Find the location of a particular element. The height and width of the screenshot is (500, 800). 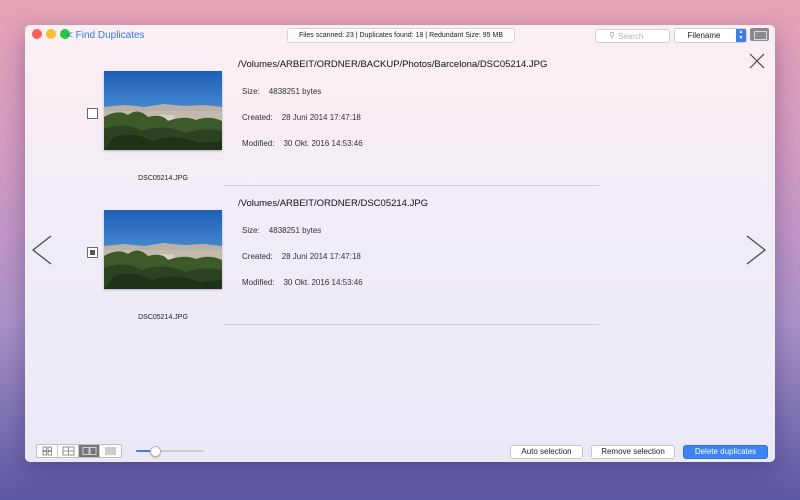

thumbnail-size-slider is located at coordinates (170, 451).